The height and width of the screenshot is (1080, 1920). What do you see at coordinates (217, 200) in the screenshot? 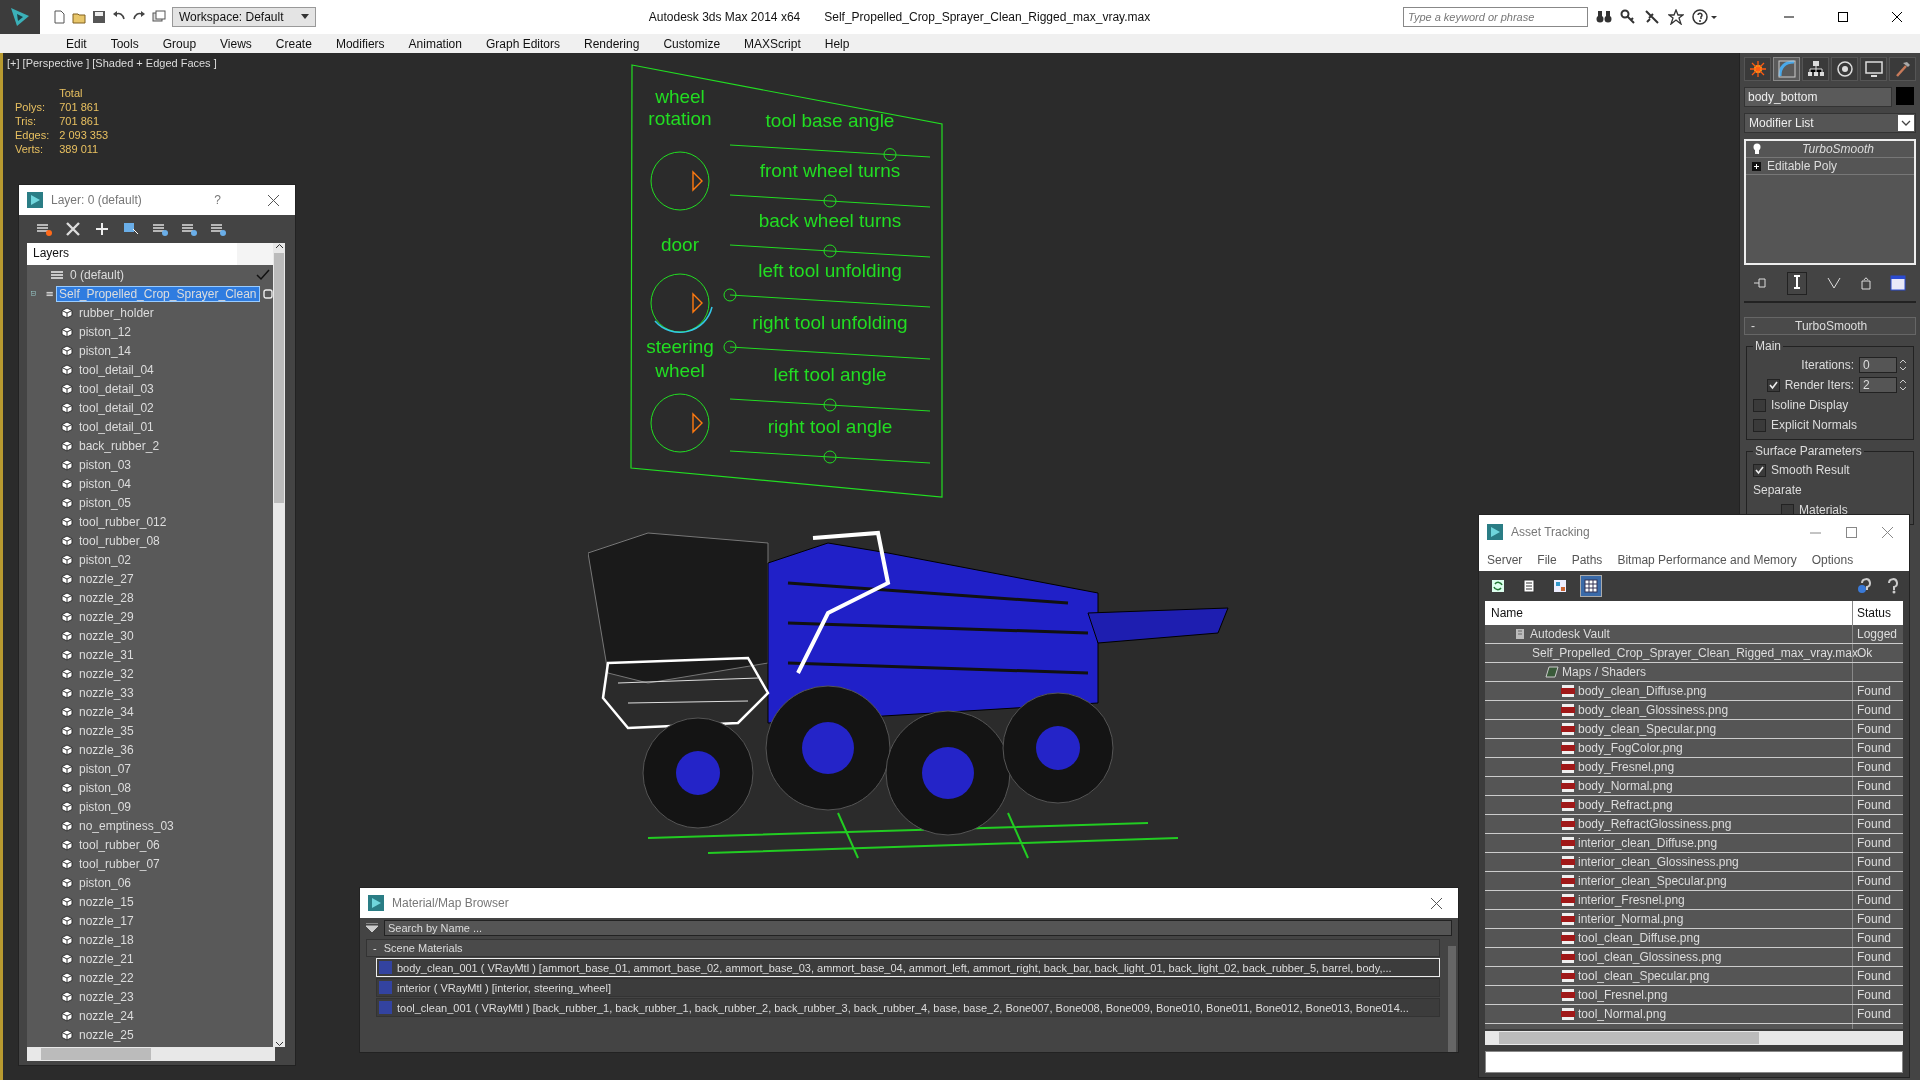
I see `help-button: ?` at bounding box center [217, 200].